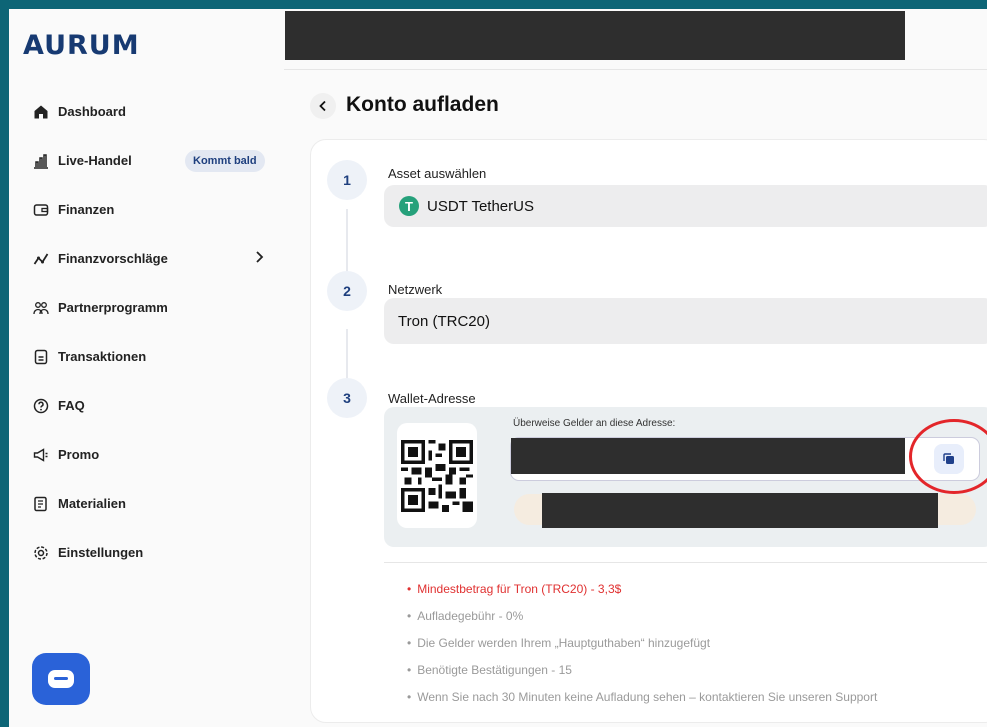 The image size is (987, 727). What do you see at coordinates (594, 423) in the screenshot?
I see `transfer-label: Überweise Gelder an diese Adresse:` at bounding box center [594, 423].